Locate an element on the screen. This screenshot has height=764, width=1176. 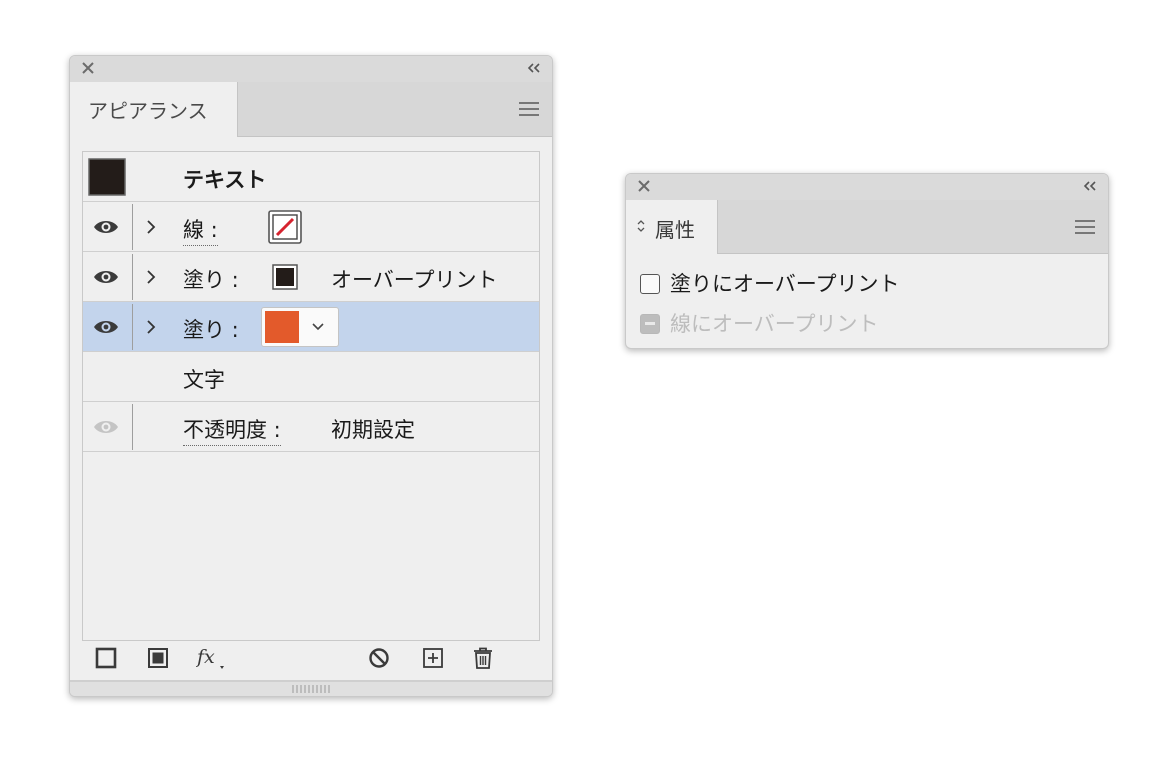
overprint-stroke-option: 線にオーバープリント is located at coordinates (759, 323).